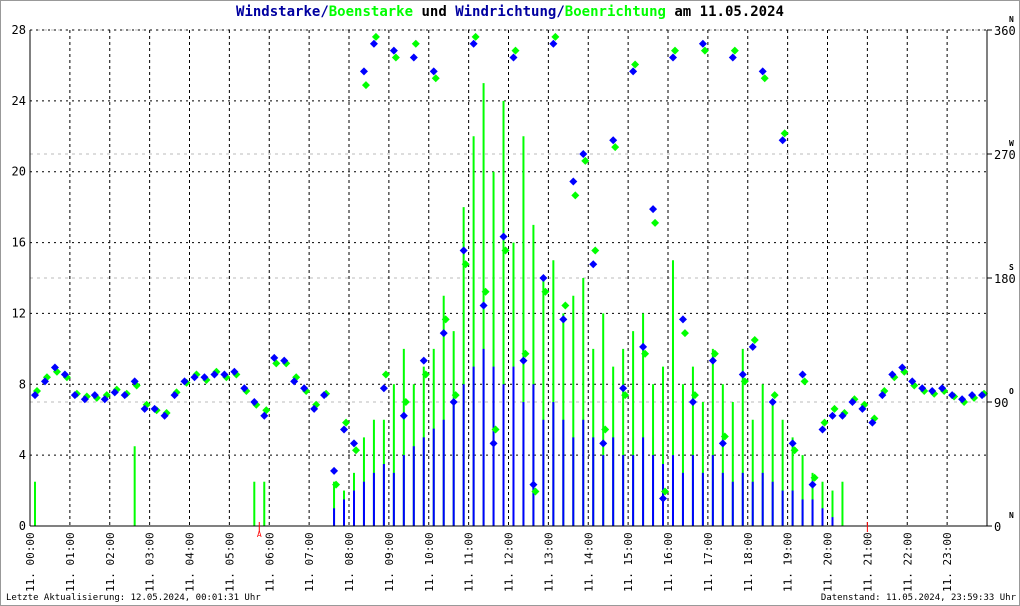 The height and width of the screenshot is (606, 1020). I want to click on y-right-tick-label: 270, so click(1005, 155).